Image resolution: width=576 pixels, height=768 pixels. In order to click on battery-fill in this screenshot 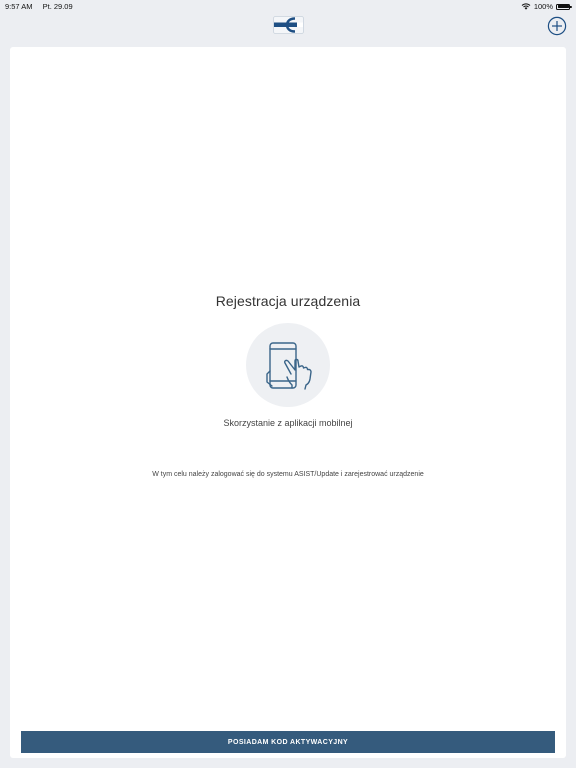, I will do `click(563, 6)`.